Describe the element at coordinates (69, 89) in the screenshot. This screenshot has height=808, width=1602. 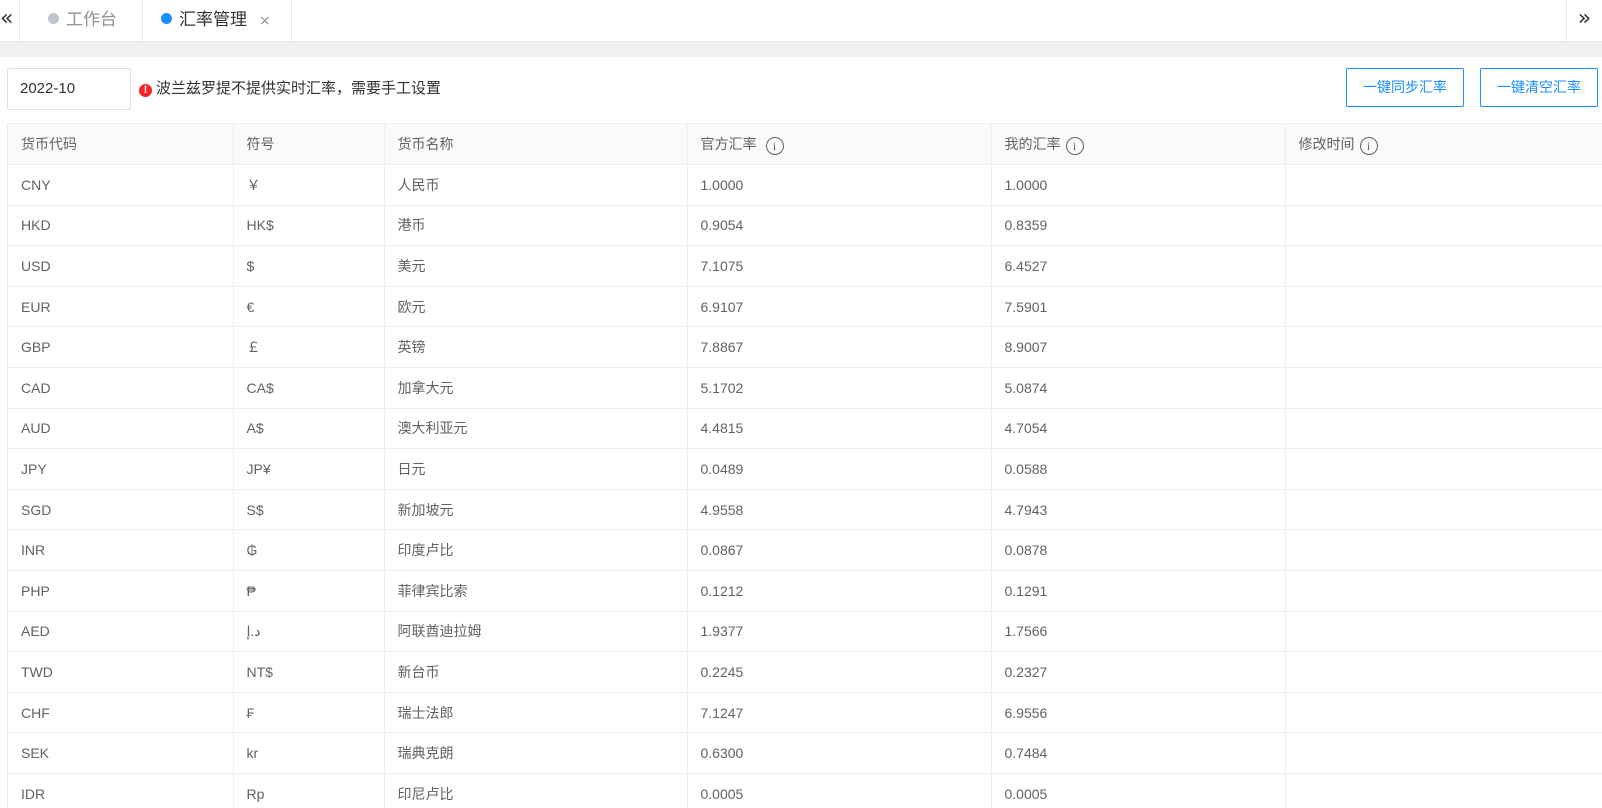
I see `month-picker: 2022-10` at that location.